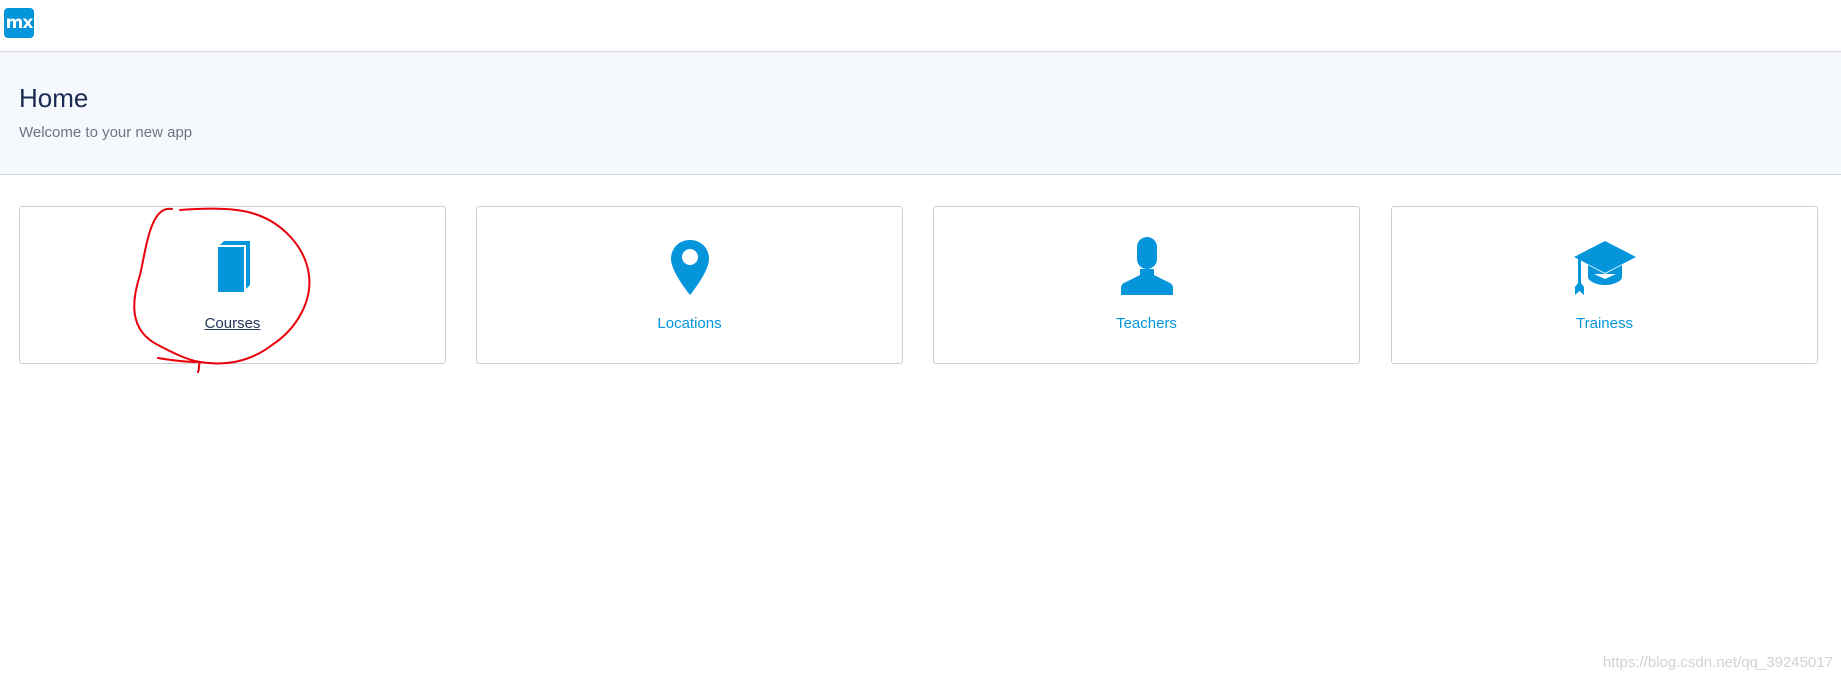 Image resolution: width=1841 pixels, height=679 pixels. What do you see at coordinates (106, 132) in the screenshot?
I see `page-subtitle: Welcome to your new app` at bounding box center [106, 132].